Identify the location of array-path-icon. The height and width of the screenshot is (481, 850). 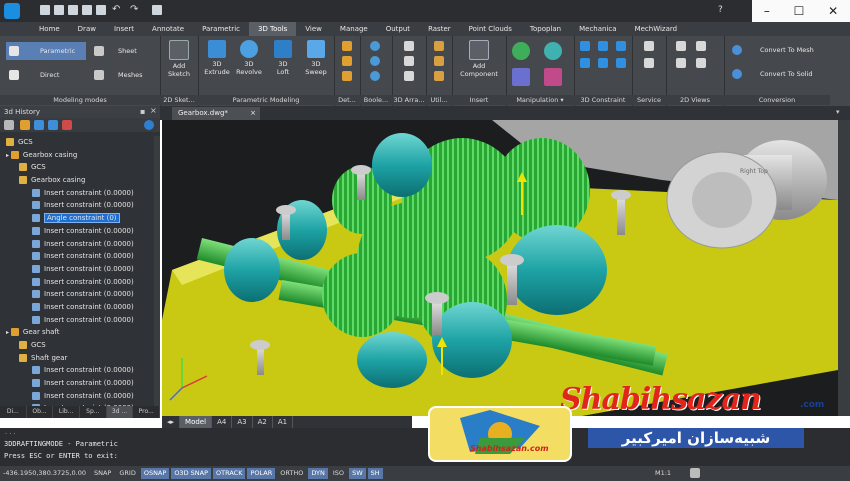
(409, 76).